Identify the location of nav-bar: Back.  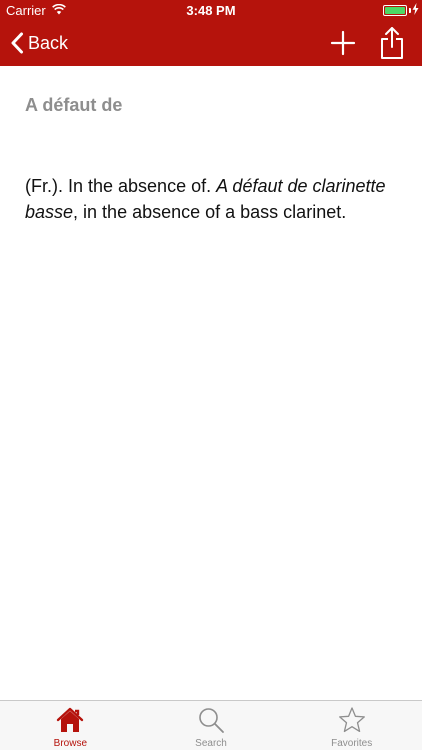
(211, 43).